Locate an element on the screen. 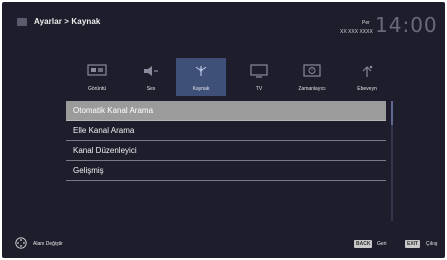 The image size is (447, 260). day-label: Per is located at coordinates (366, 23).